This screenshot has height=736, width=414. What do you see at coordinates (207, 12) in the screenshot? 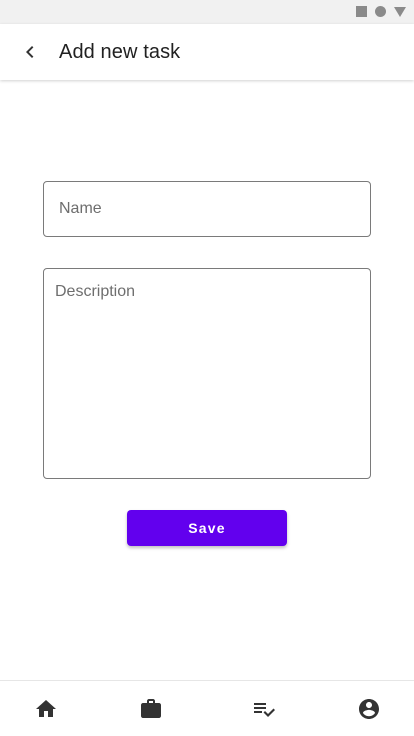
I see `status-bar` at bounding box center [207, 12].